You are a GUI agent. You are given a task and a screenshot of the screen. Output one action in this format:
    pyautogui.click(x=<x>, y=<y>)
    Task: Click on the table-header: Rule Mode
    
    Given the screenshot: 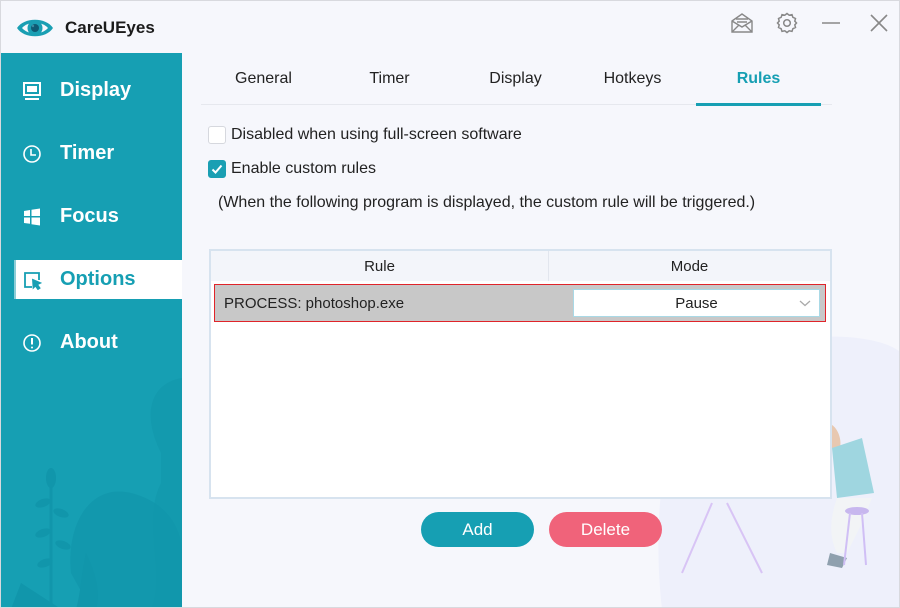 What is the action you would take?
    pyautogui.click(x=520, y=266)
    